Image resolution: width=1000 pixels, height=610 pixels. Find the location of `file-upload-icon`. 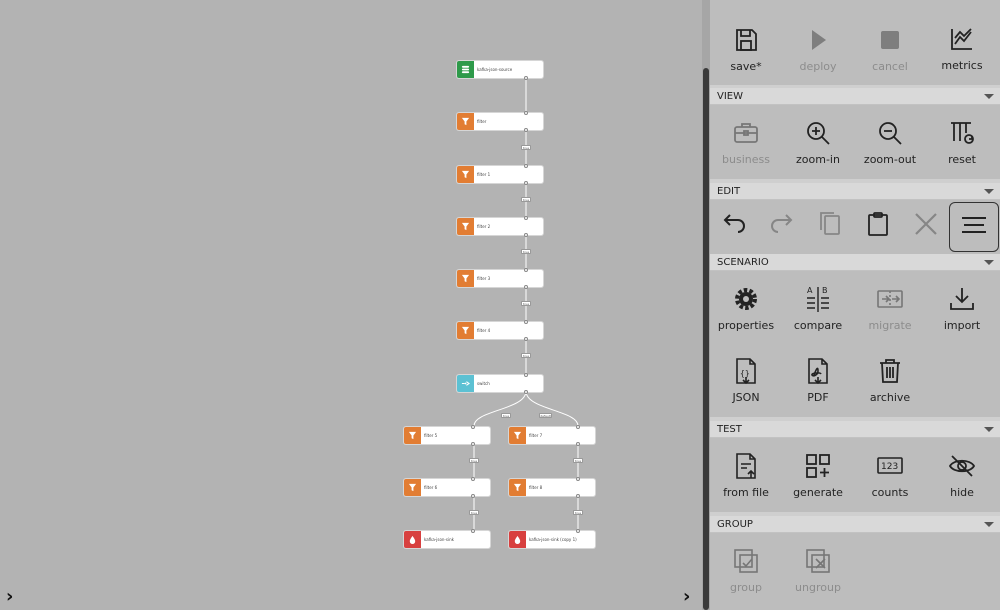

file-upload-icon is located at coordinates (746, 466).